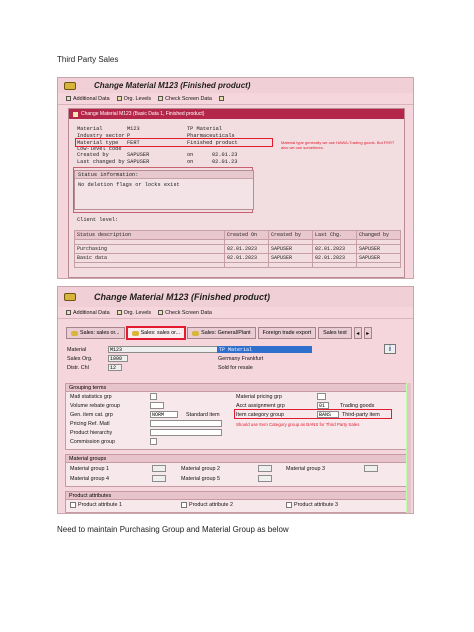 The width and height of the screenshot is (474, 632). Describe the element at coordinates (186, 423) in the screenshot. I see `pricing-ref-matl-field` at that location.